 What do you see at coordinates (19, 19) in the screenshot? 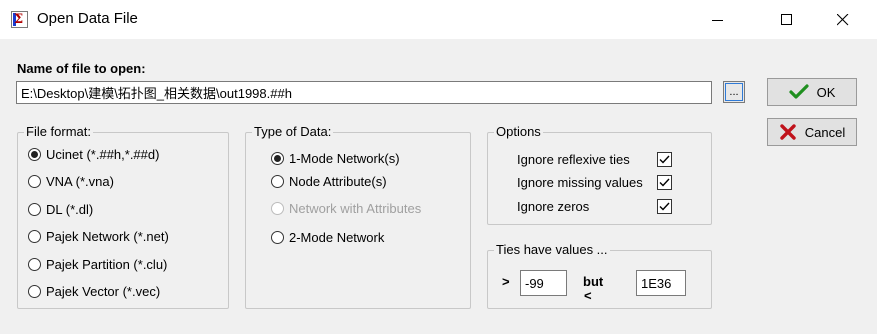
I see `ucinet-app-icon: Σ` at bounding box center [19, 19].